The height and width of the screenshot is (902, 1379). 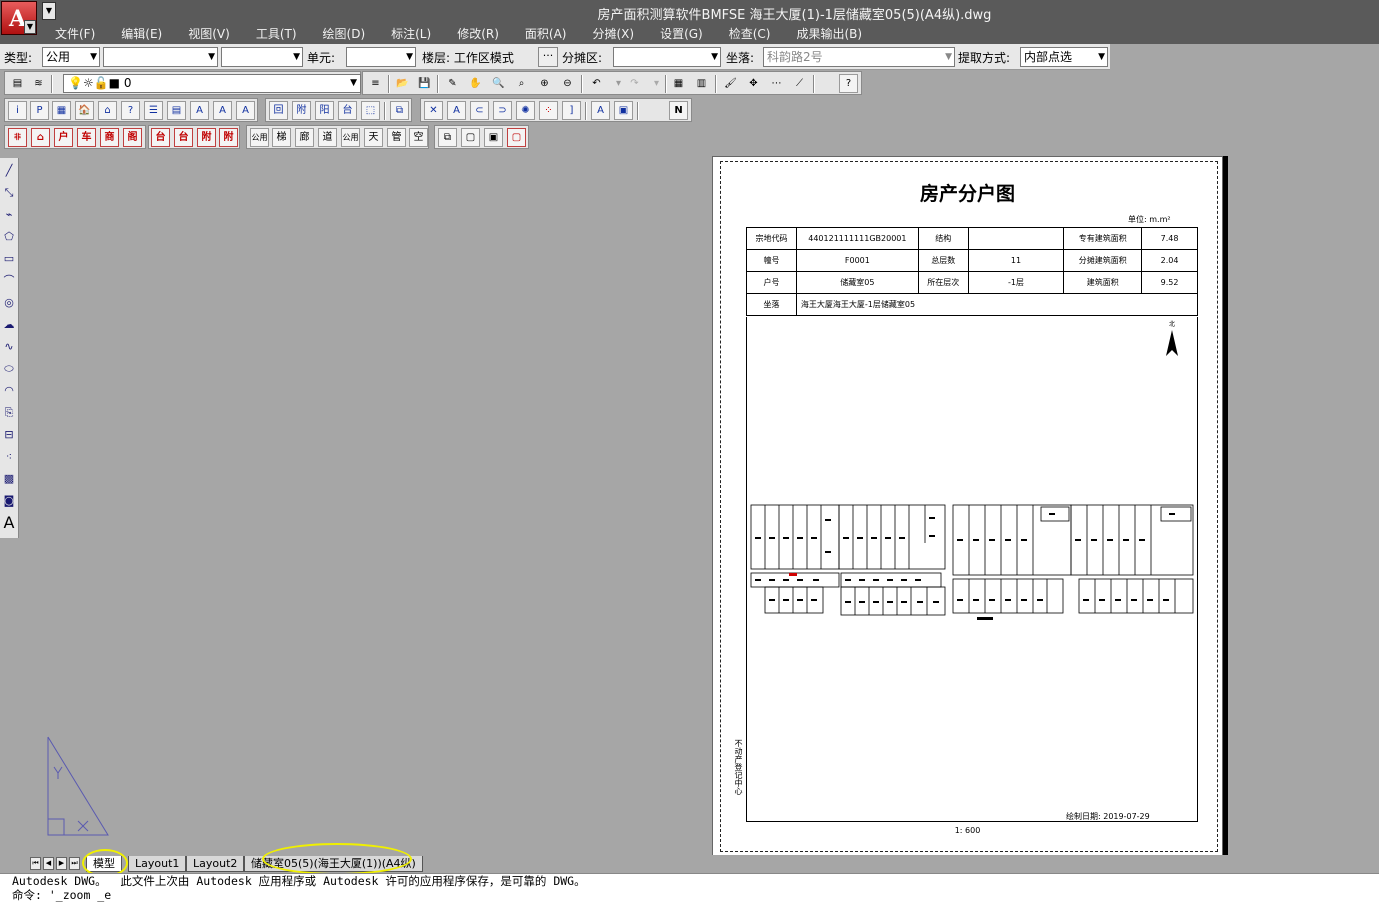 I want to click on tab-layout1: Layout1, so click(x=157, y=864).